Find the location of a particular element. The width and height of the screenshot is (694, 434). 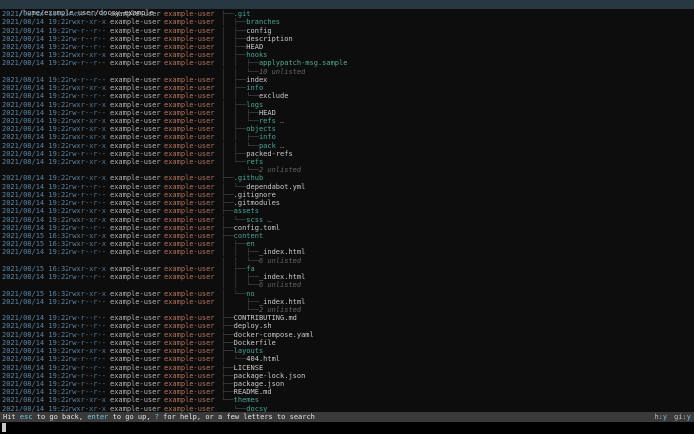

flag-value: y is located at coordinates (688, 417).